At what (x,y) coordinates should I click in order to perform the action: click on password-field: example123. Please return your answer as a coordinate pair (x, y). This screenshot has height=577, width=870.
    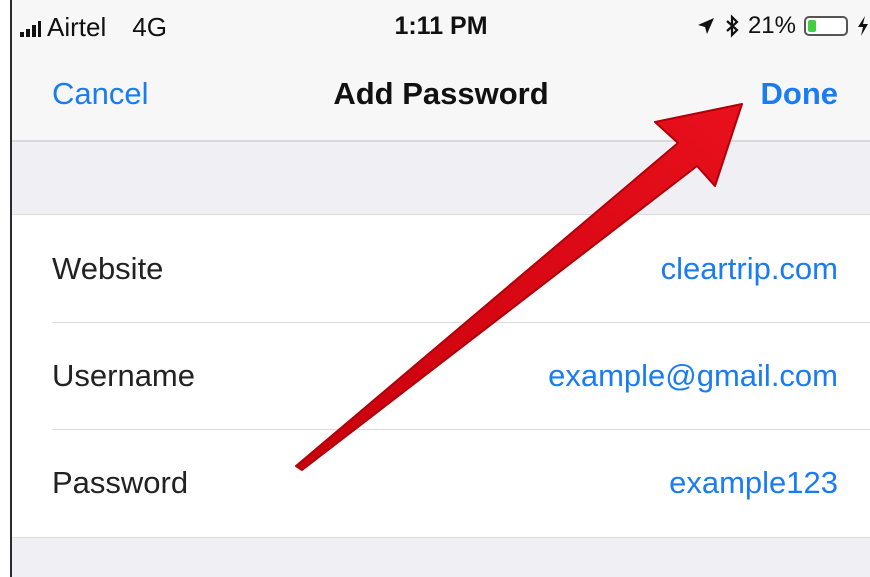
    Looking at the image, I should click on (753, 483).